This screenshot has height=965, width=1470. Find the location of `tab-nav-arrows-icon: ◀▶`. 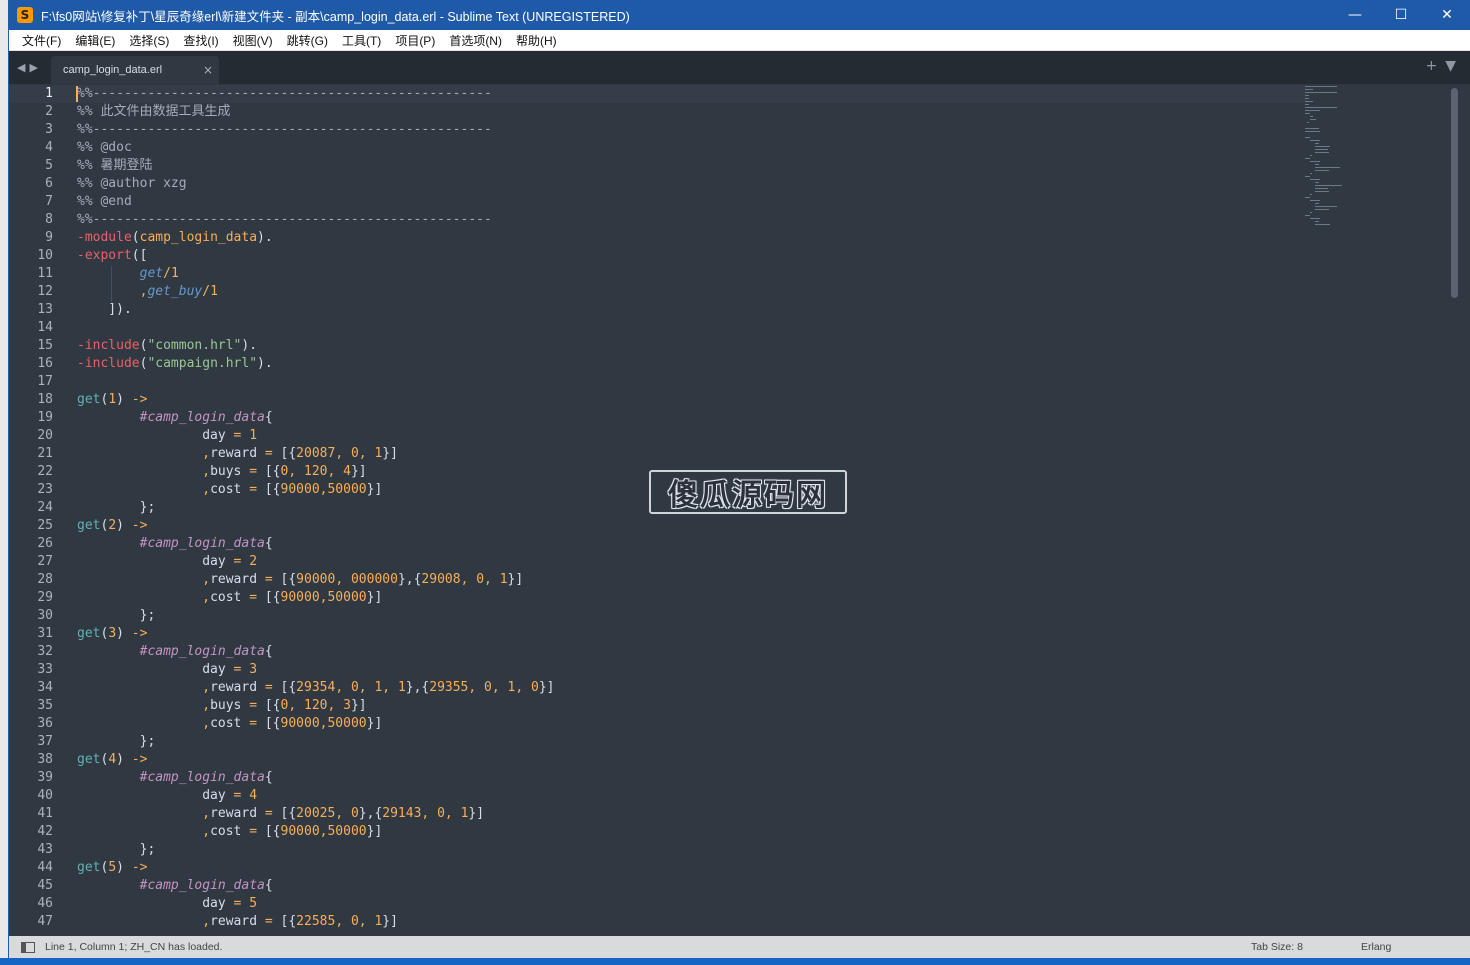

tab-nav-arrows-icon: ◀▶ is located at coordinates (29, 67).